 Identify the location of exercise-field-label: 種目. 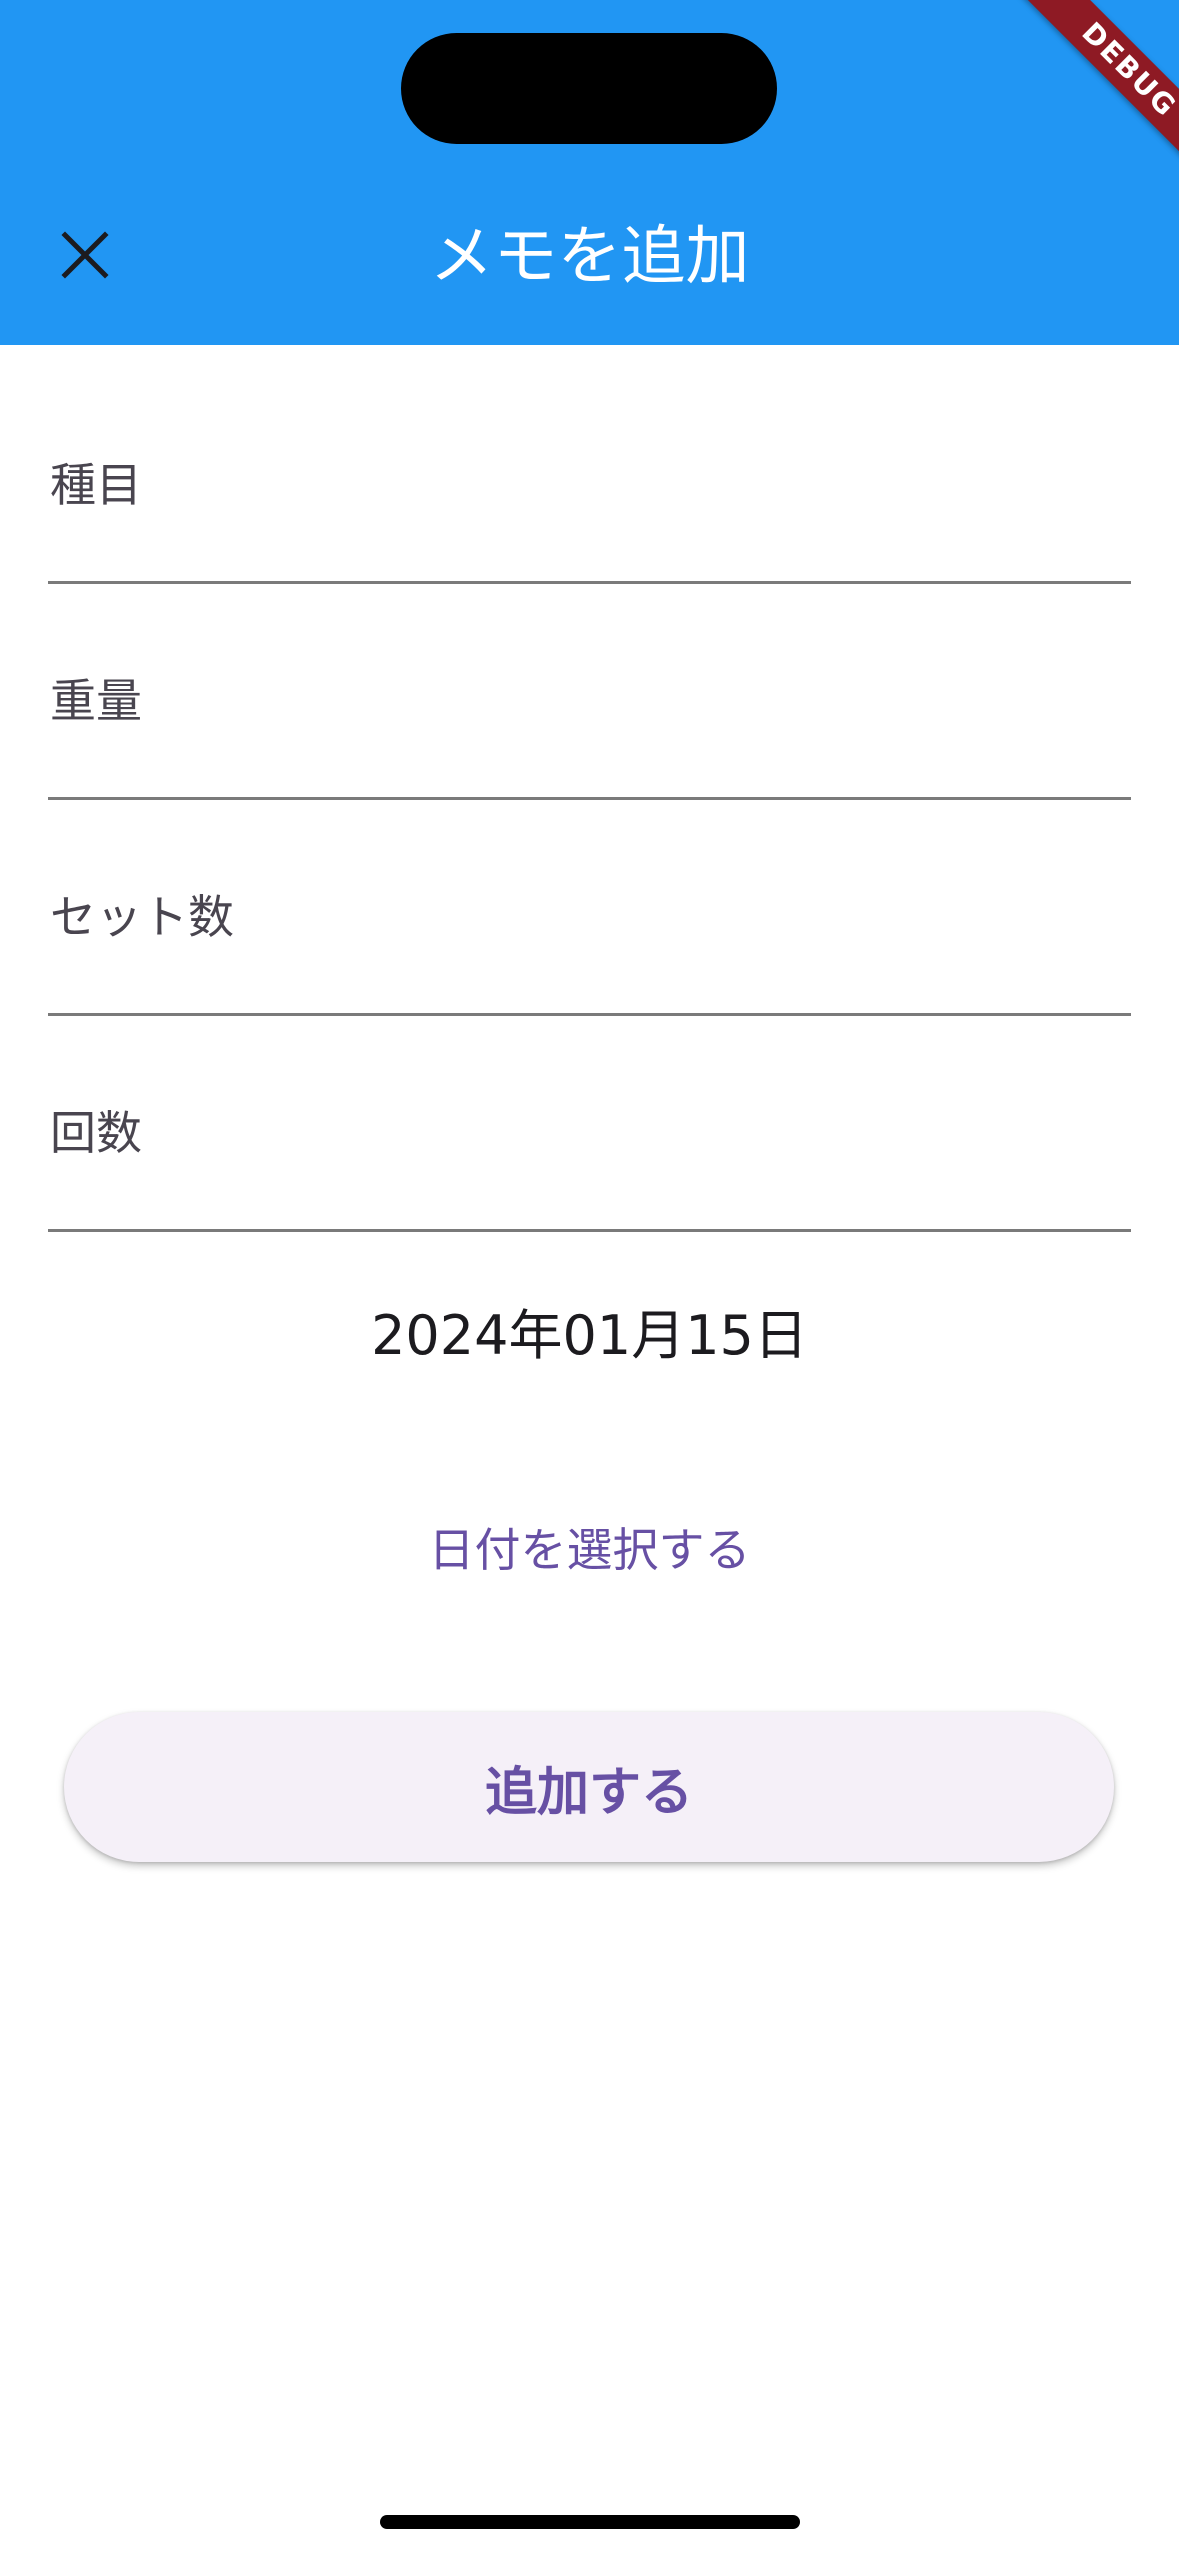
(96, 485).